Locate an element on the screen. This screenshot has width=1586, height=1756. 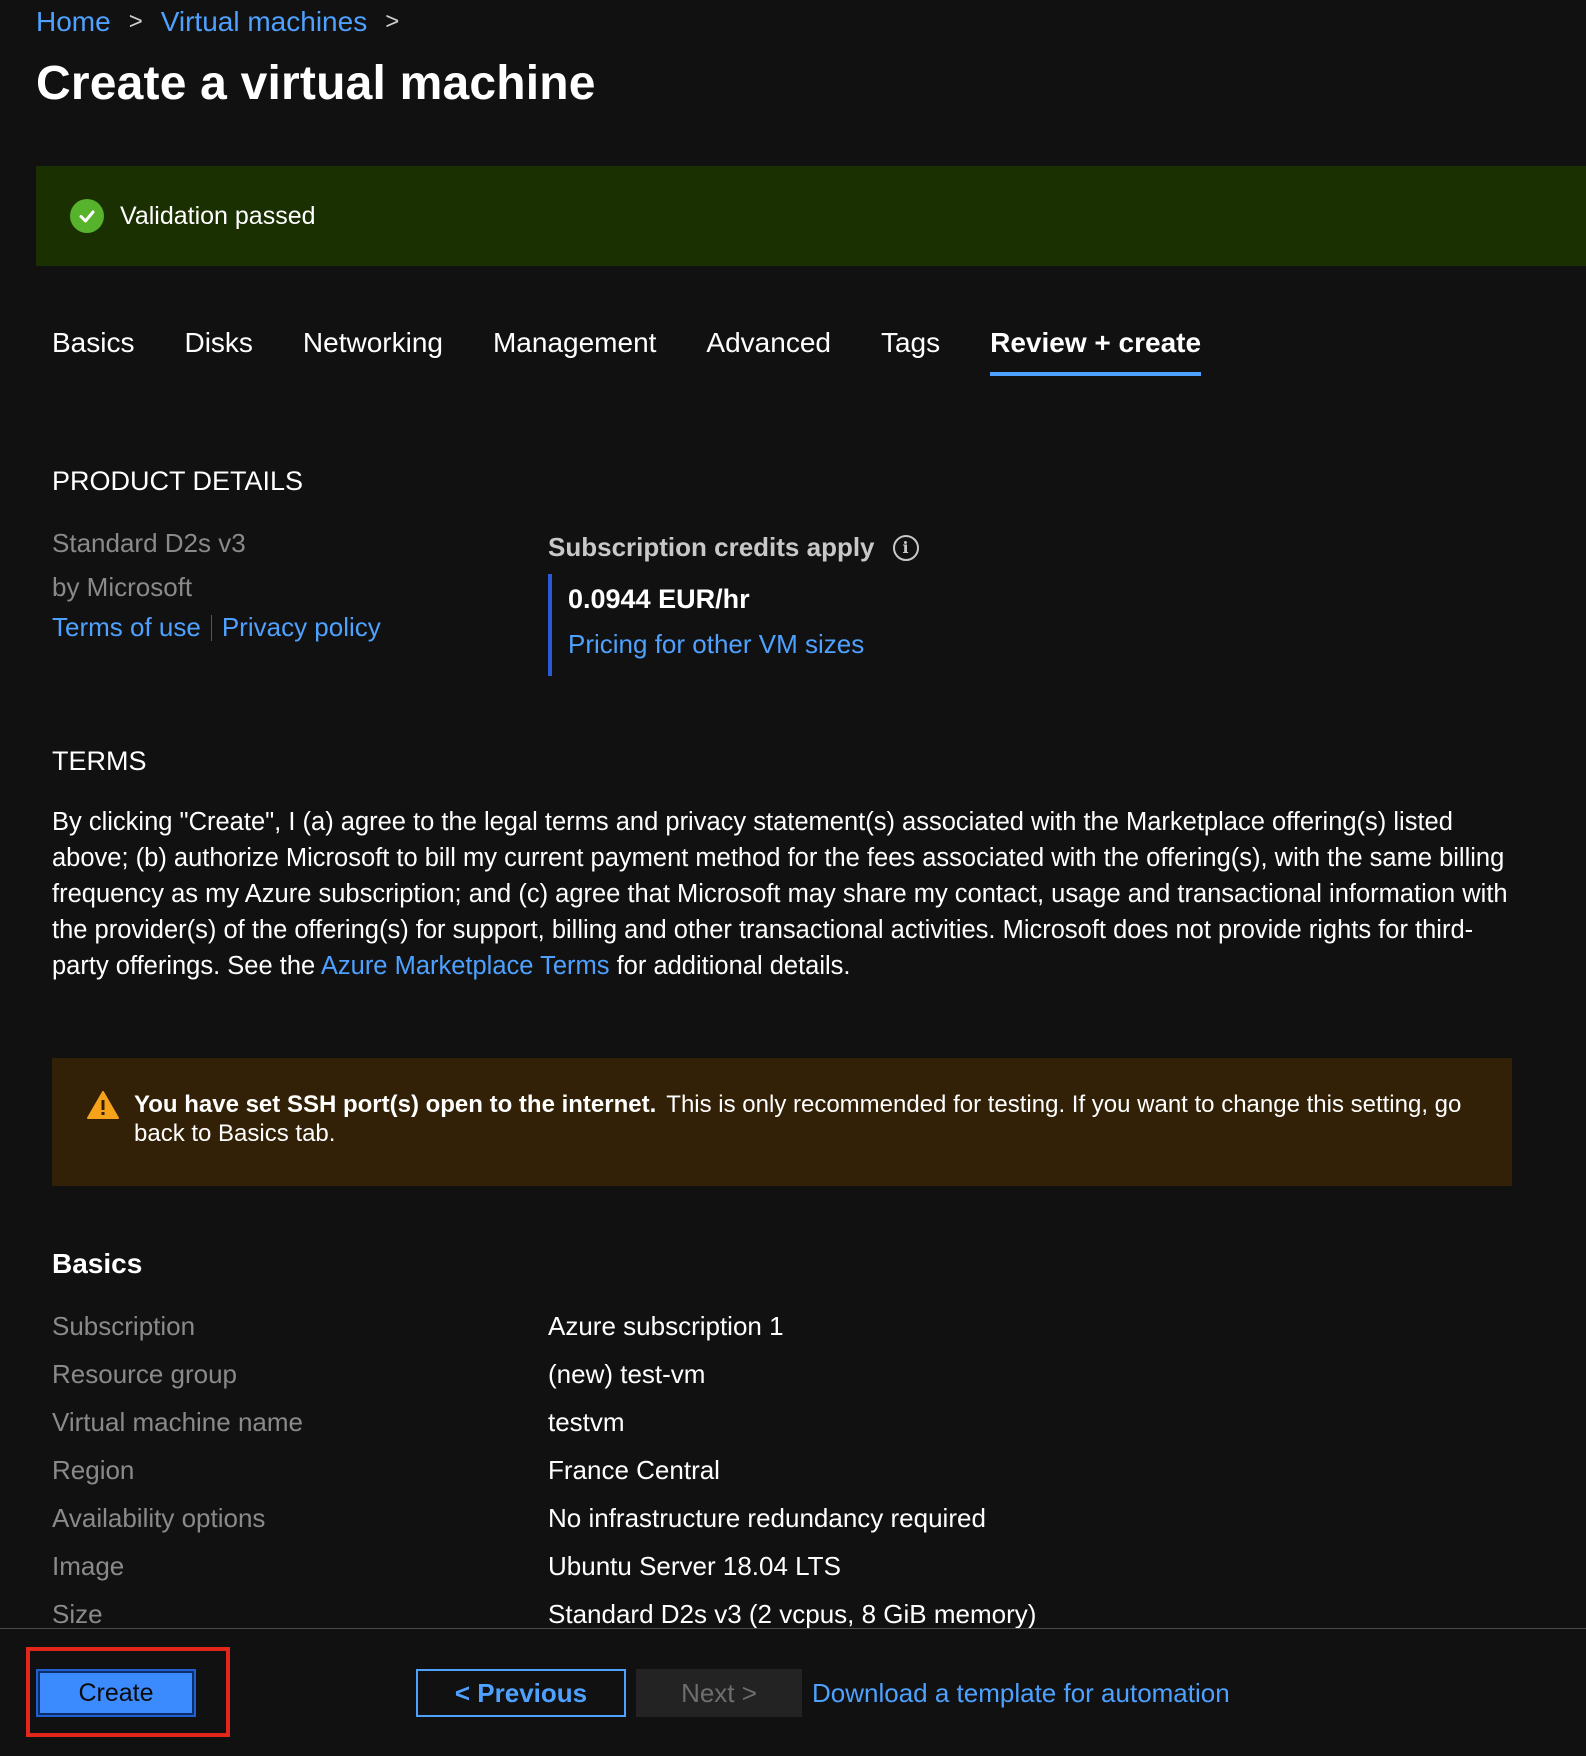
summary-value: No infrastructure redundancy required is located at coordinates (767, 1517).